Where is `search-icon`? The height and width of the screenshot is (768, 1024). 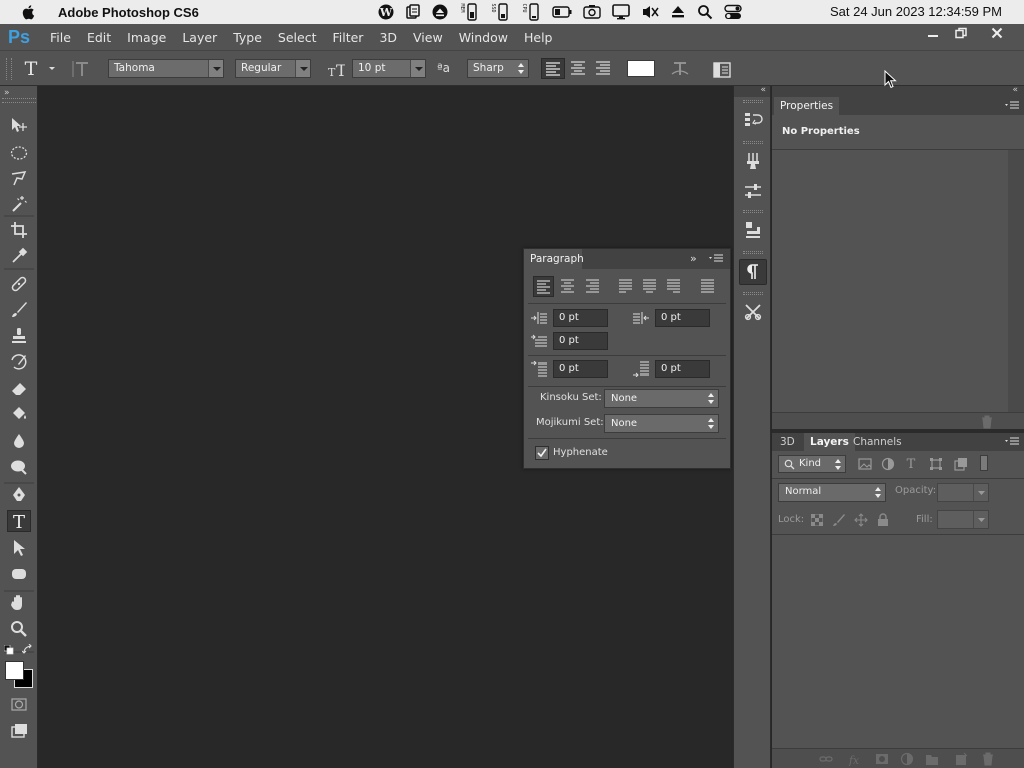
search-icon is located at coordinates (705, 12).